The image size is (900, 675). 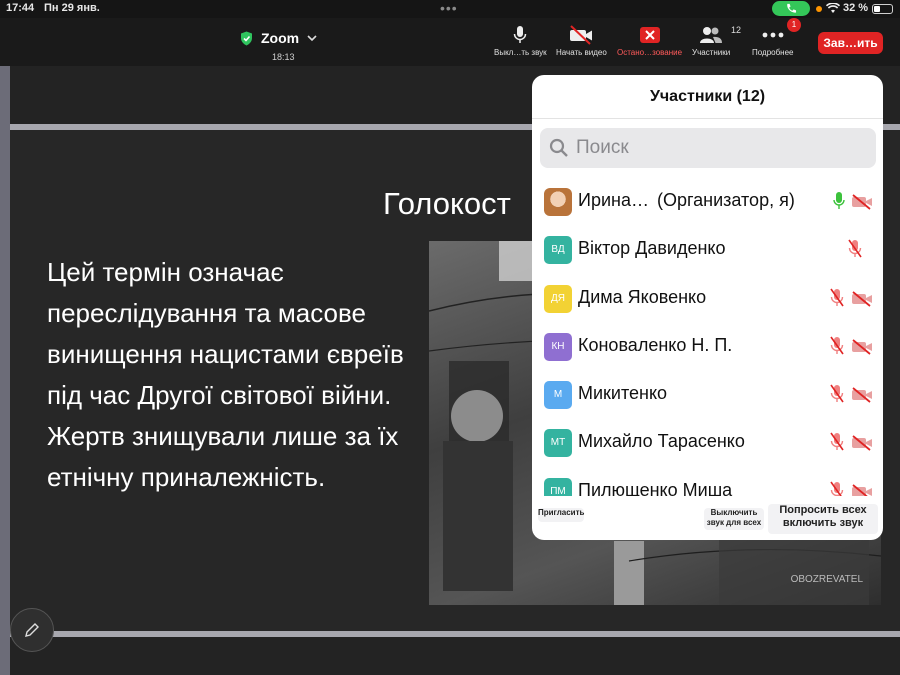 What do you see at coordinates (246, 38) in the screenshot?
I see `shield-icon` at bounding box center [246, 38].